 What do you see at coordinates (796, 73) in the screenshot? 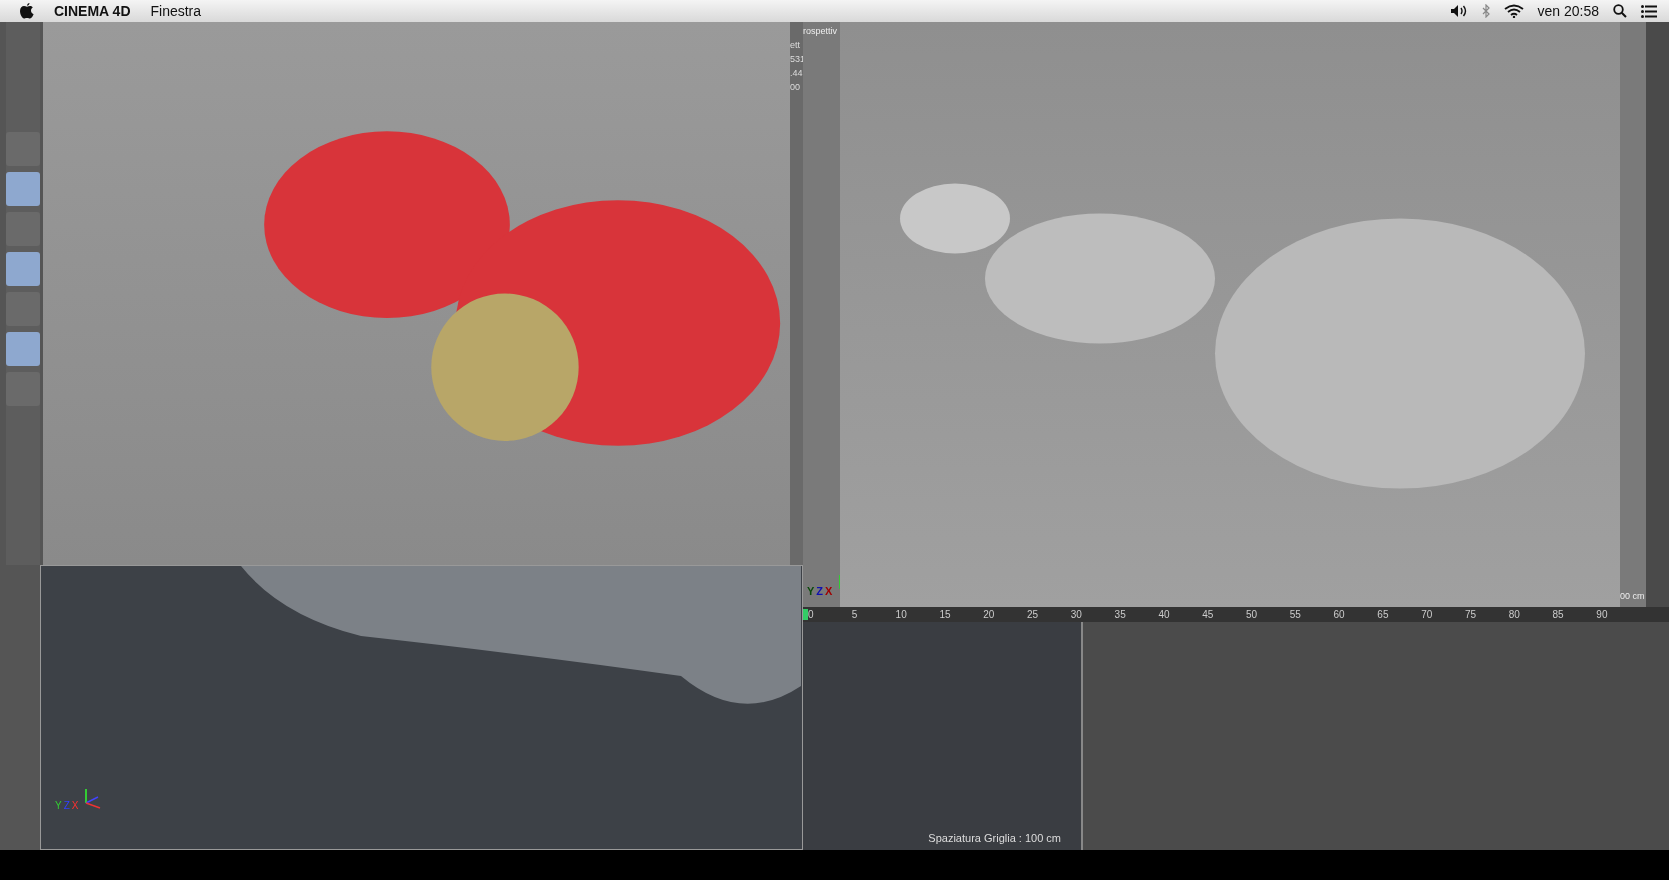
I see `viewport-value: .44` at bounding box center [796, 73].